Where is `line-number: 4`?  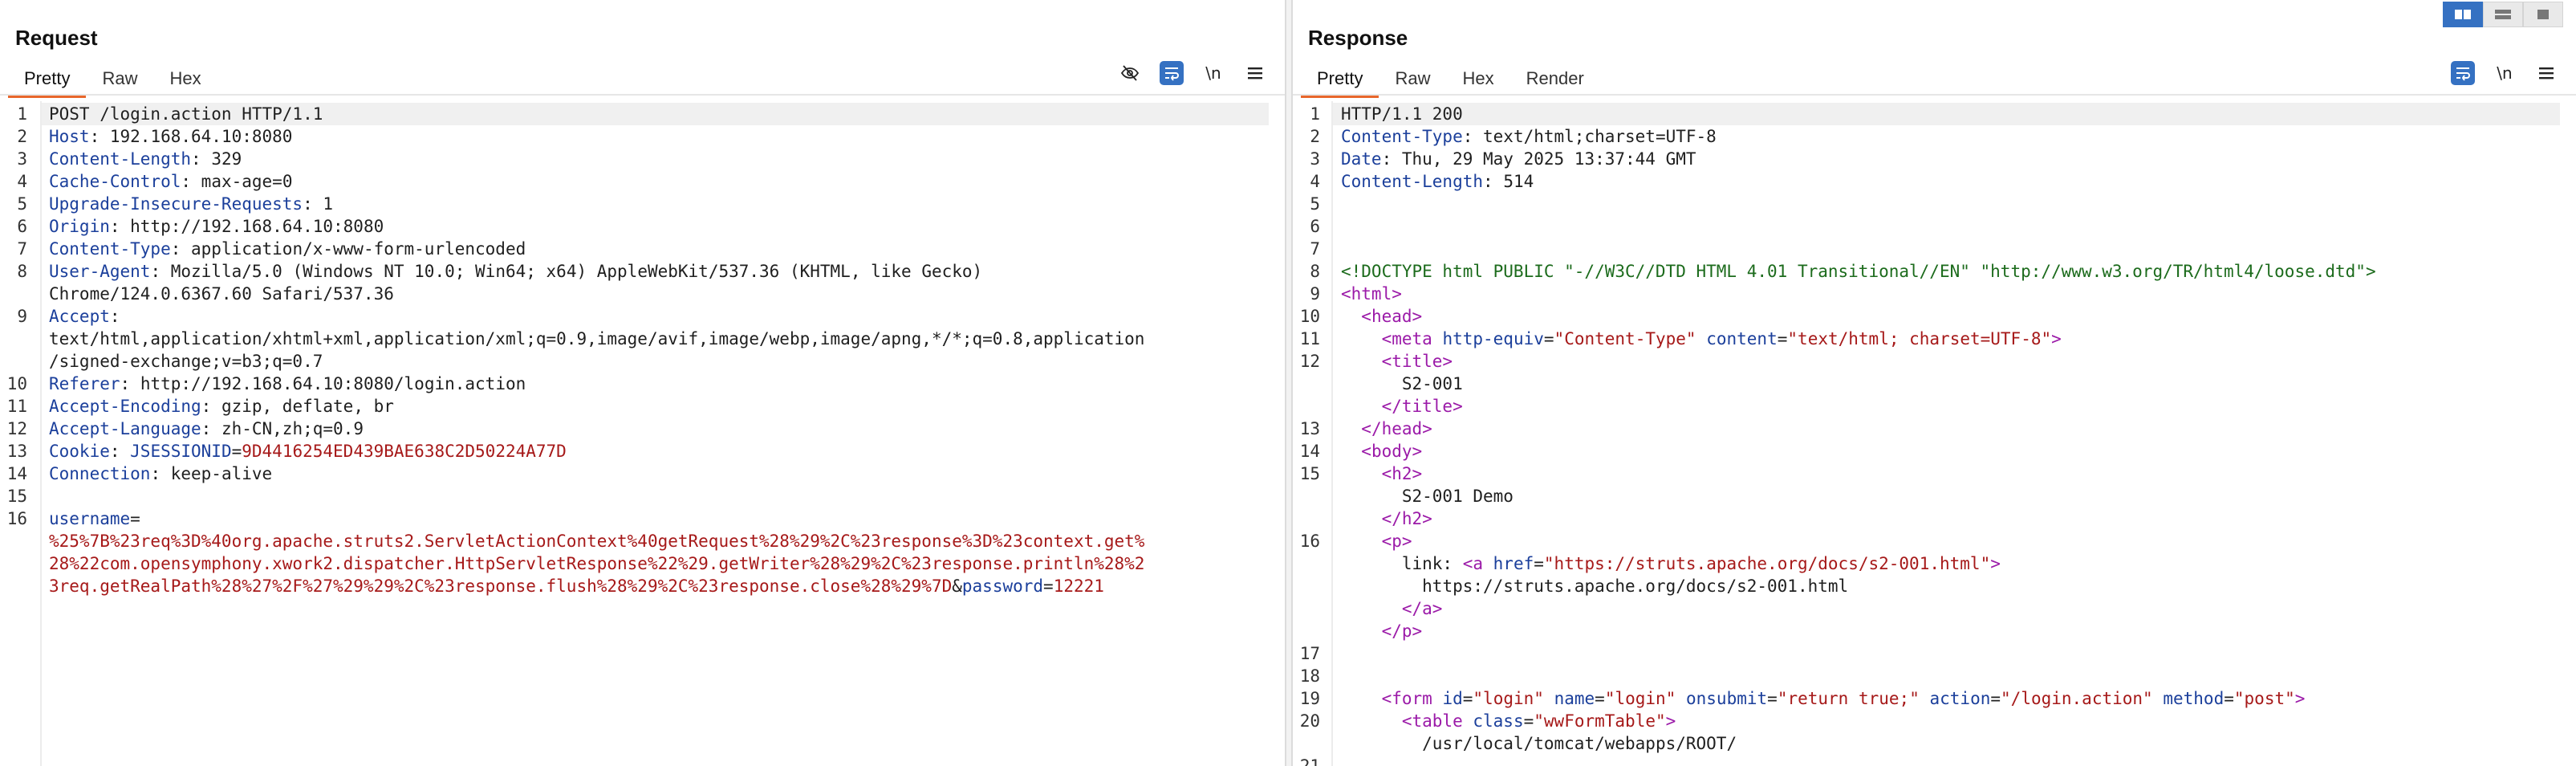 line-number: 4 is located at coordinates (1315, 181).